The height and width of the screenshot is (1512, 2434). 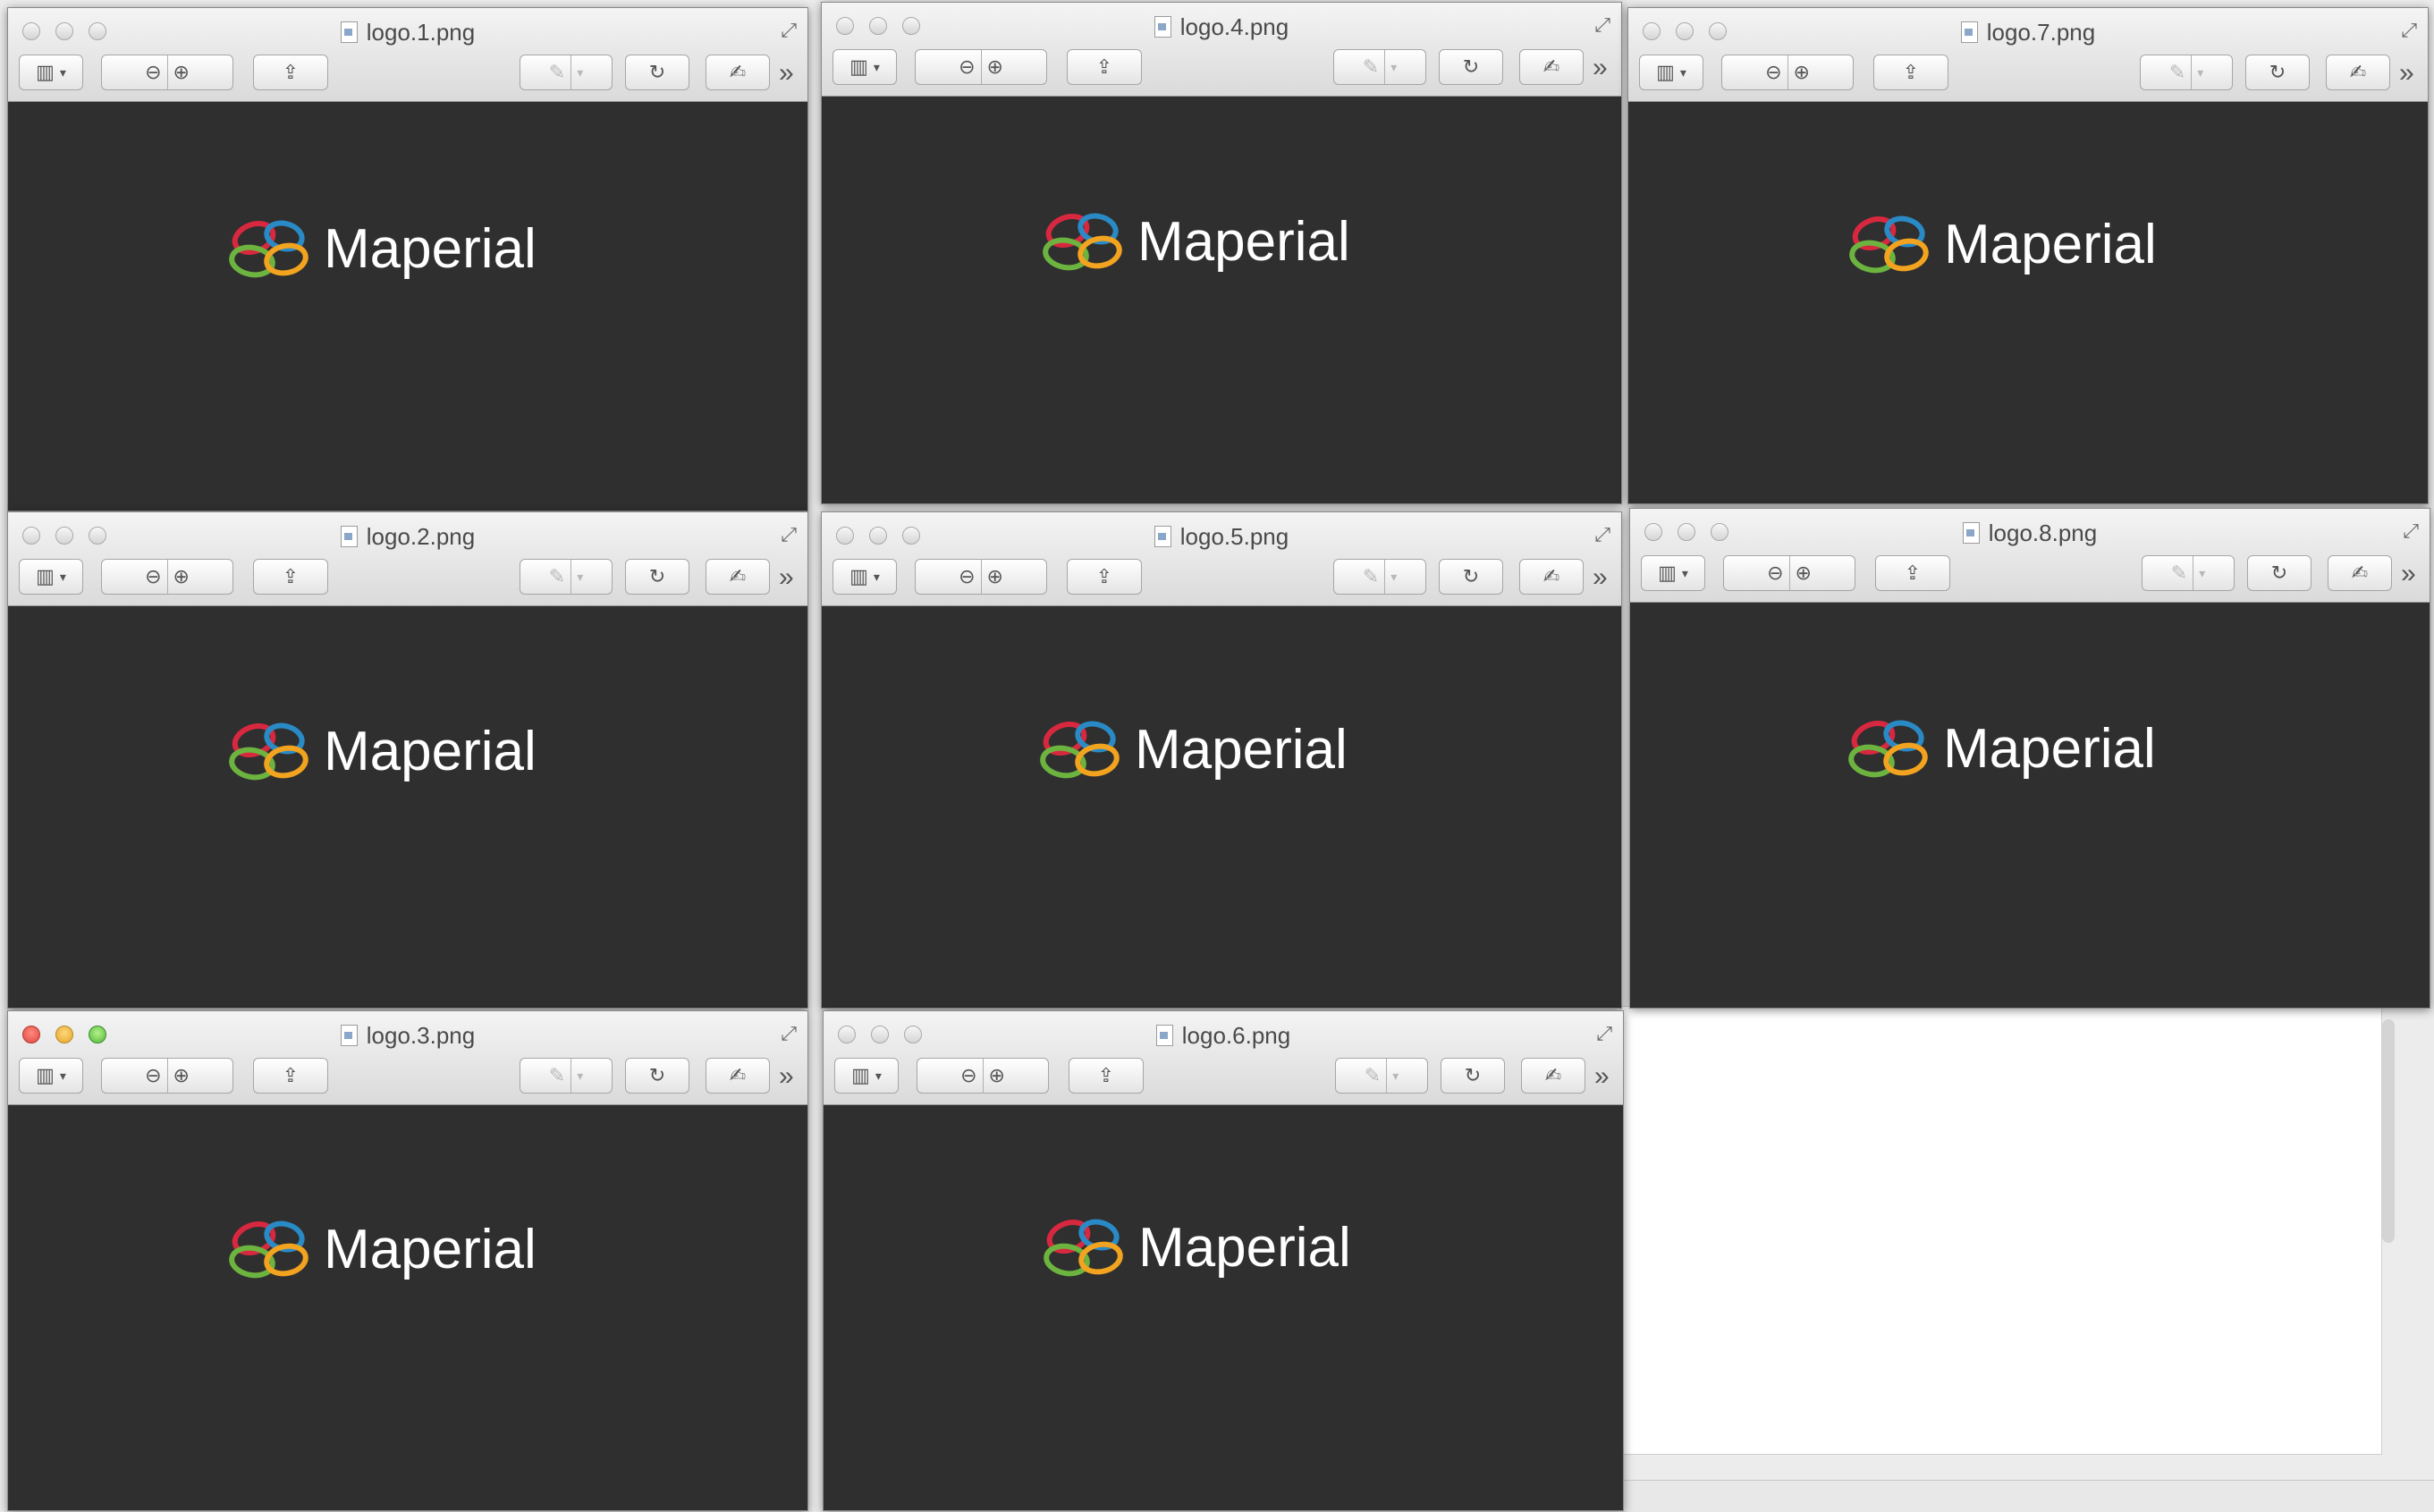 I want to click on rotate-icon: ↻, so click(x=1471, y=576).